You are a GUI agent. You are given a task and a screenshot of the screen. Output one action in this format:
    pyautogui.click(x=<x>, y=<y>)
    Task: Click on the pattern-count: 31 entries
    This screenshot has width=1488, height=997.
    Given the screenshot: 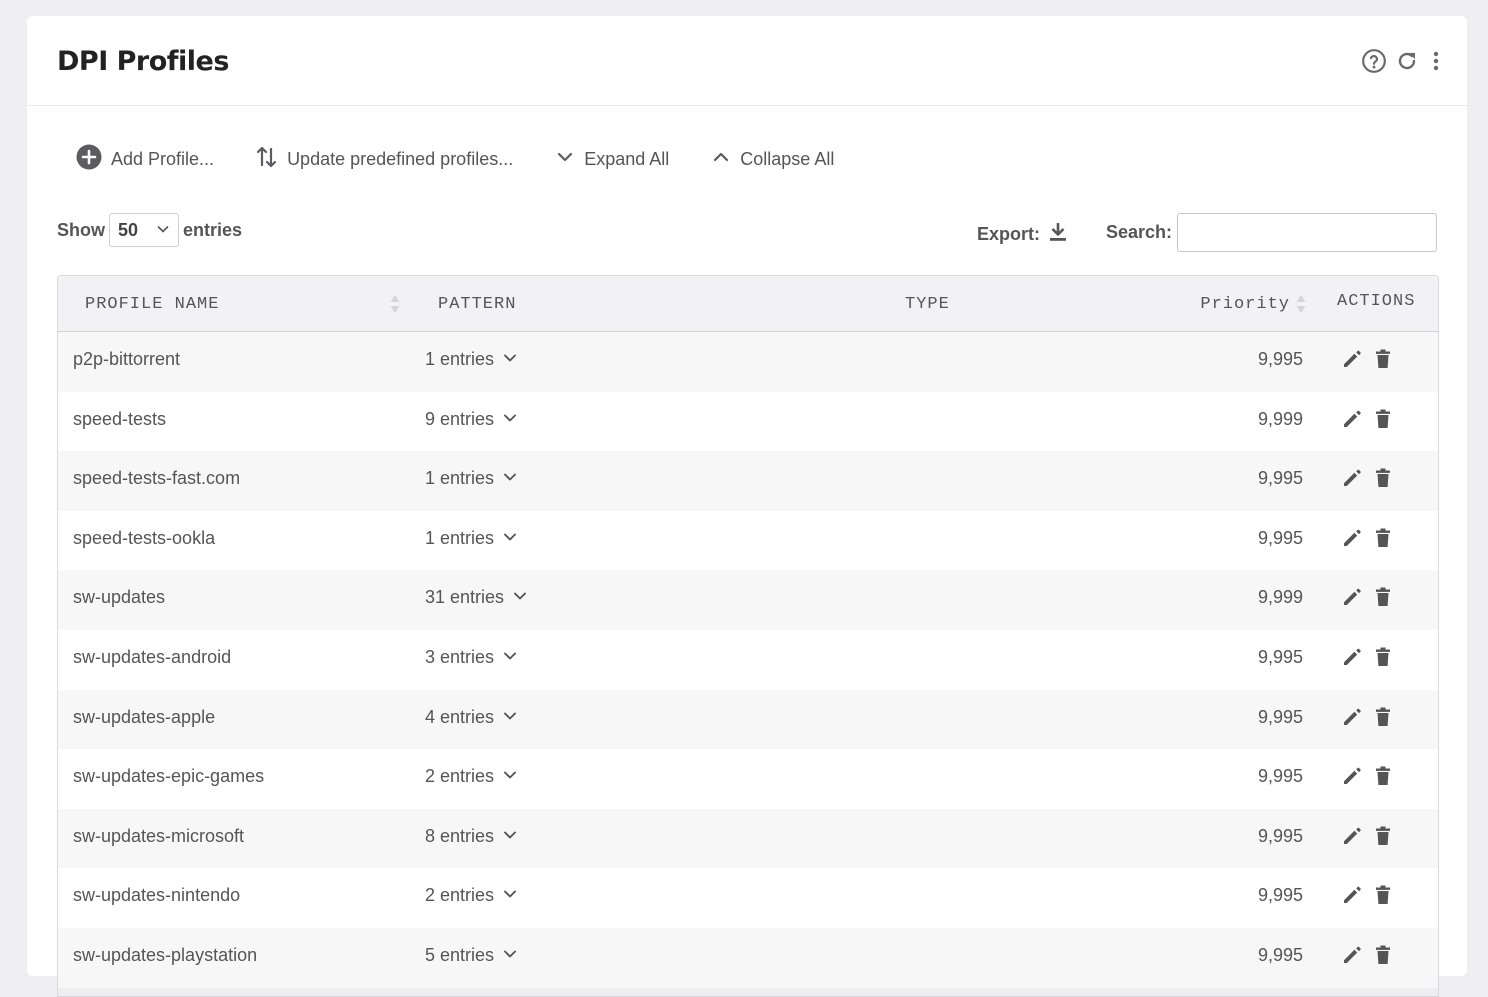 What is the action you would take?
    pyautogui.click(x=465, y=597)
    